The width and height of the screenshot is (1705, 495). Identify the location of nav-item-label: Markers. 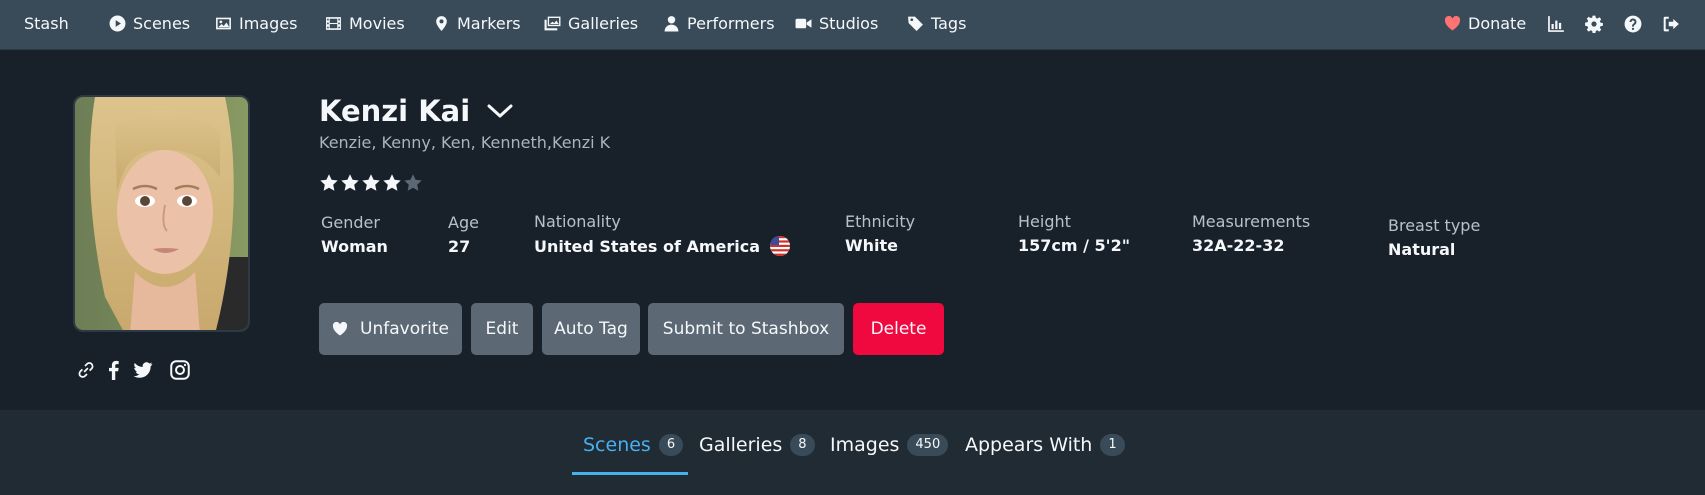
(489, 23).